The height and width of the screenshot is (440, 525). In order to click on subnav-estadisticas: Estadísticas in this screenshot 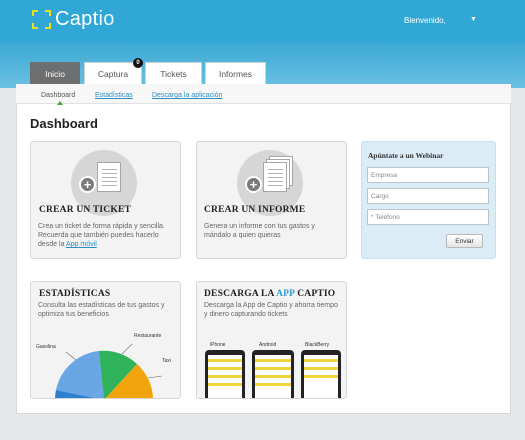, I will do `click(114, 95)`.